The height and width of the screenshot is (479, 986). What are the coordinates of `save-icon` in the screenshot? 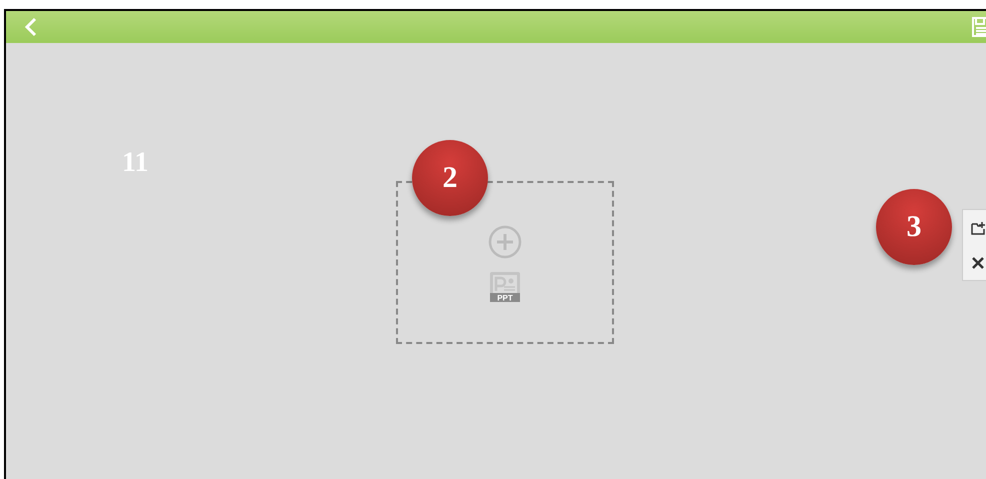 It's located at (979, 27).